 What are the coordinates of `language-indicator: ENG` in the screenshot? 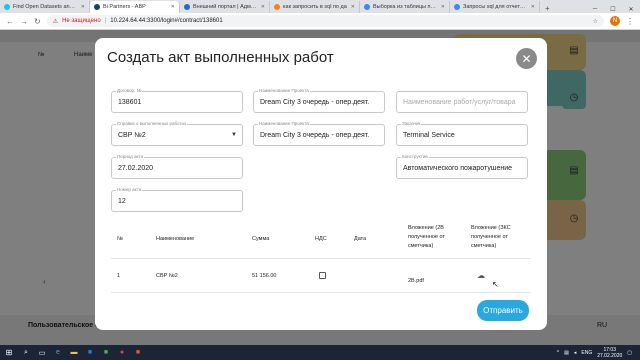 It's located at (586, 353).